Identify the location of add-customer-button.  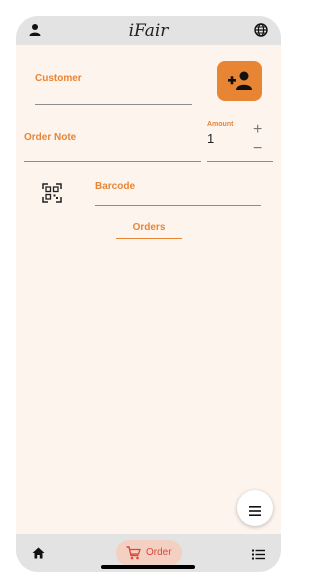
(239, 81).